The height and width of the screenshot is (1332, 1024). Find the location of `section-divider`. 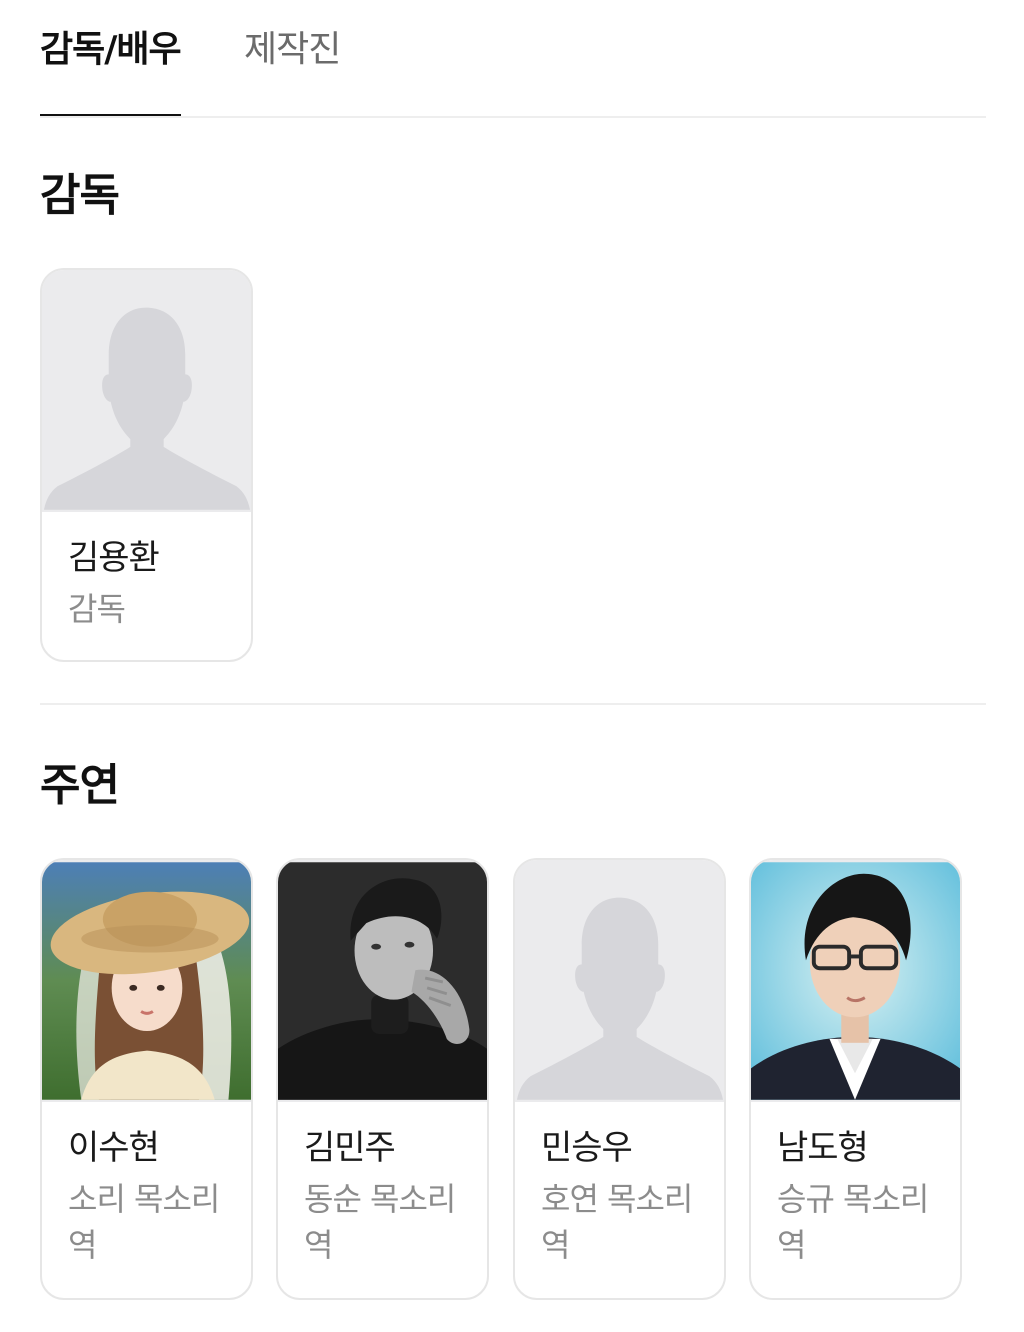

section-divider is located at coordinates (513, 704).